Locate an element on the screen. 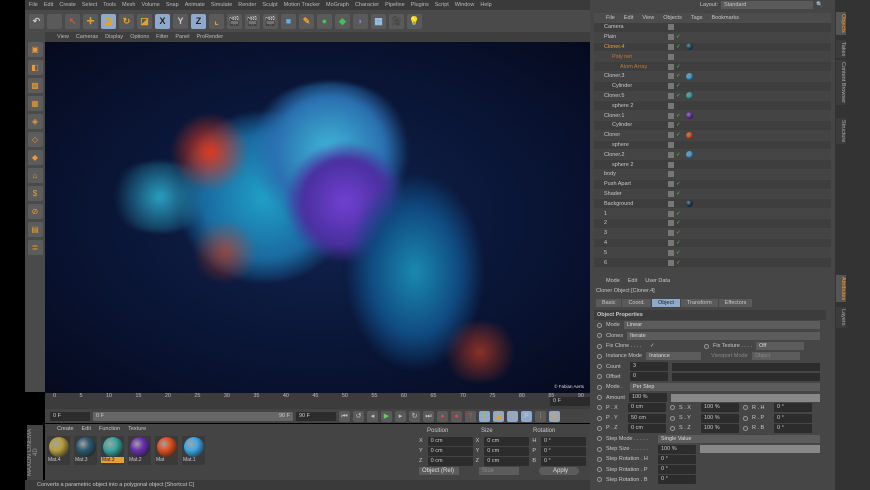  camera-icon: 🎥 is located at coordinates (396, 21).